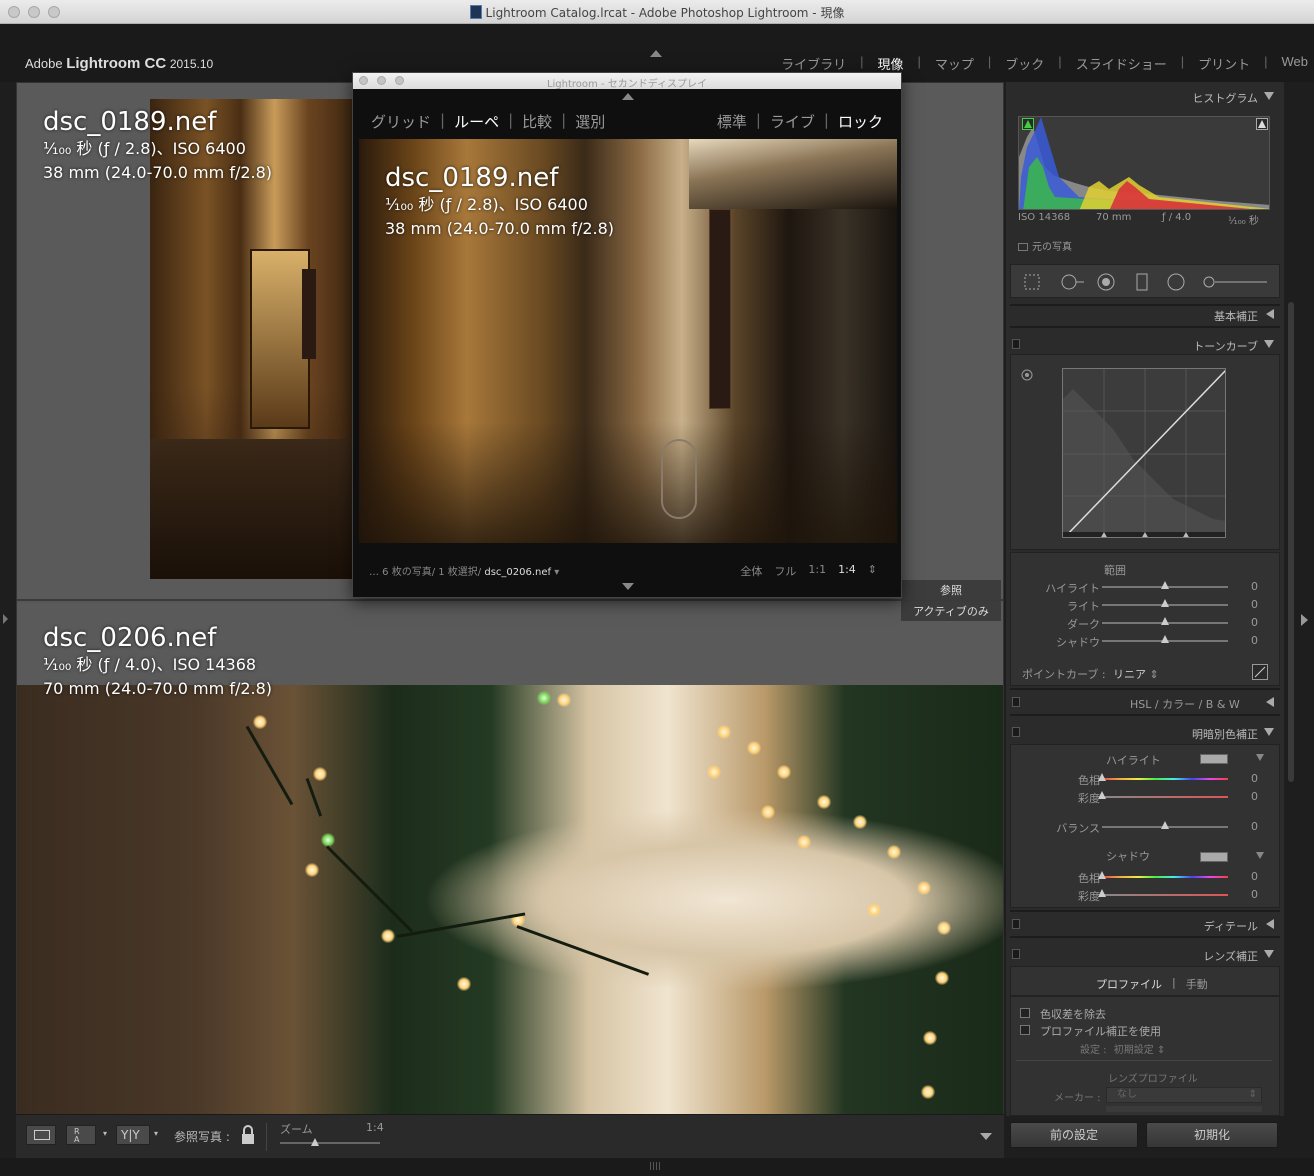 The image size is (1314, 1176). I want to click on resize-grip-icon, so click(656, 1166).